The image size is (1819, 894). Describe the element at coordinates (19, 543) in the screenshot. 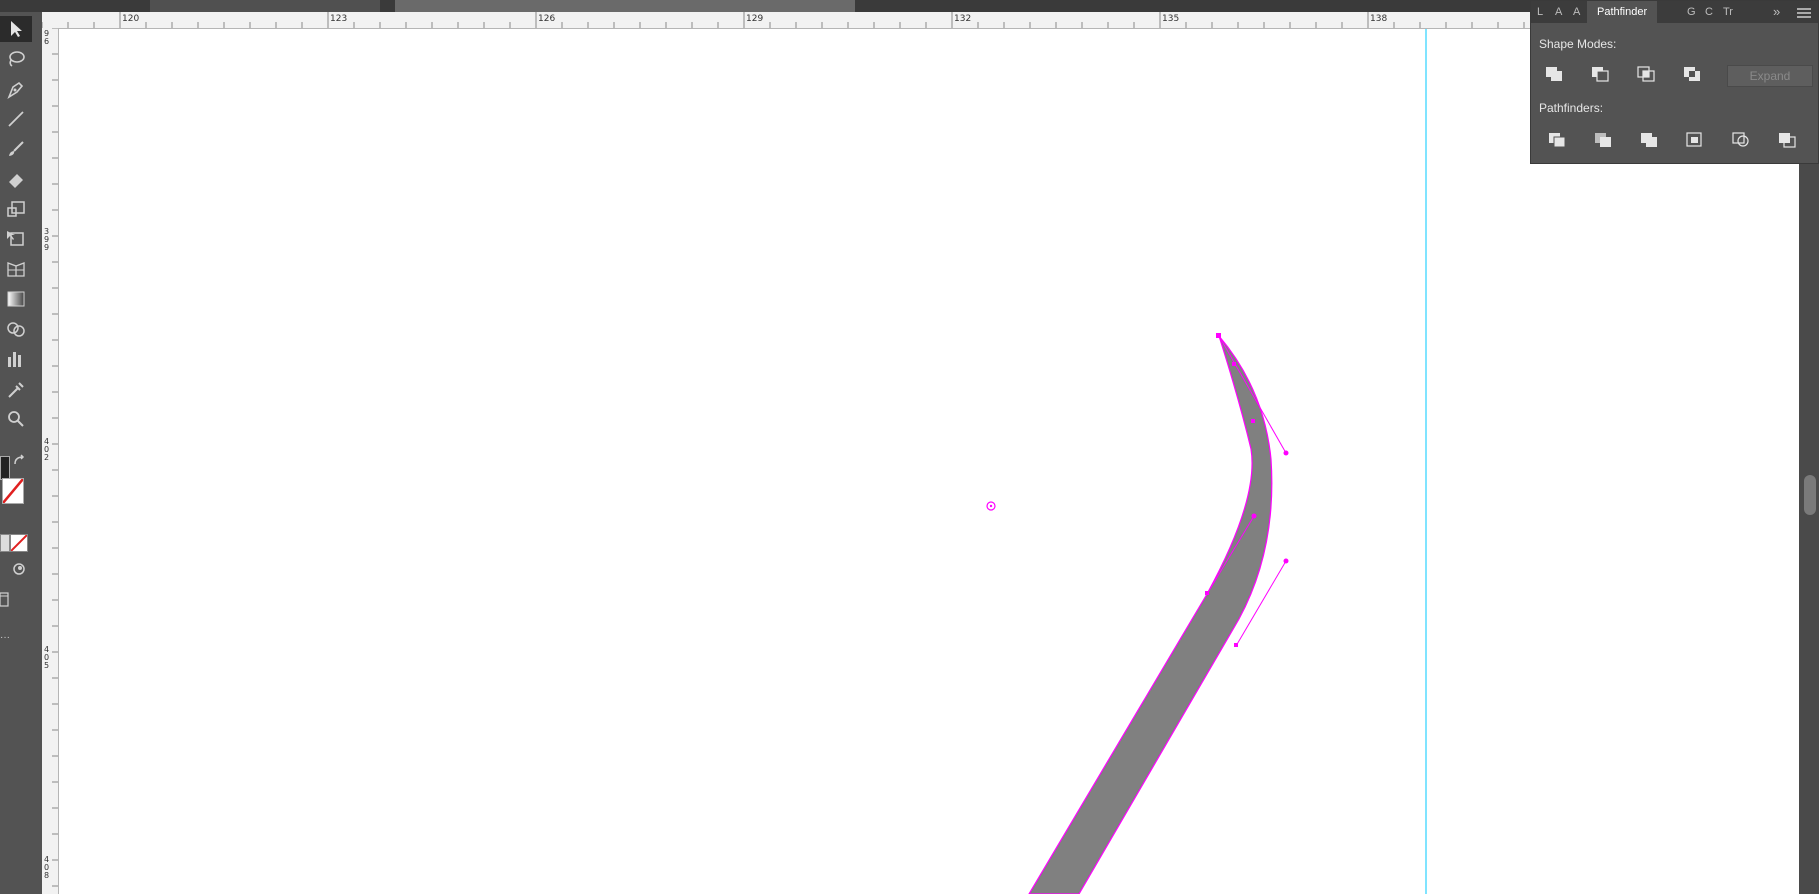

I see `none-mode-button` at that location.